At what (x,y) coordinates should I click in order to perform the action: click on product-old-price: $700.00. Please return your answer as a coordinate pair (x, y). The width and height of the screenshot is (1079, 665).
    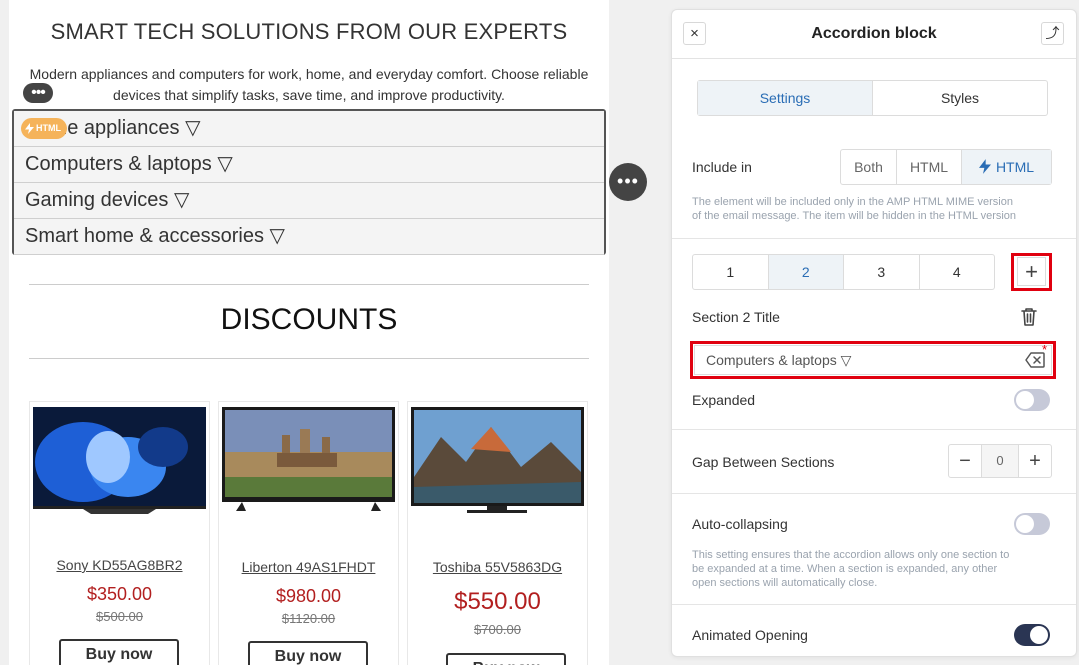
    Looking at the image, I should click on (497, 629).